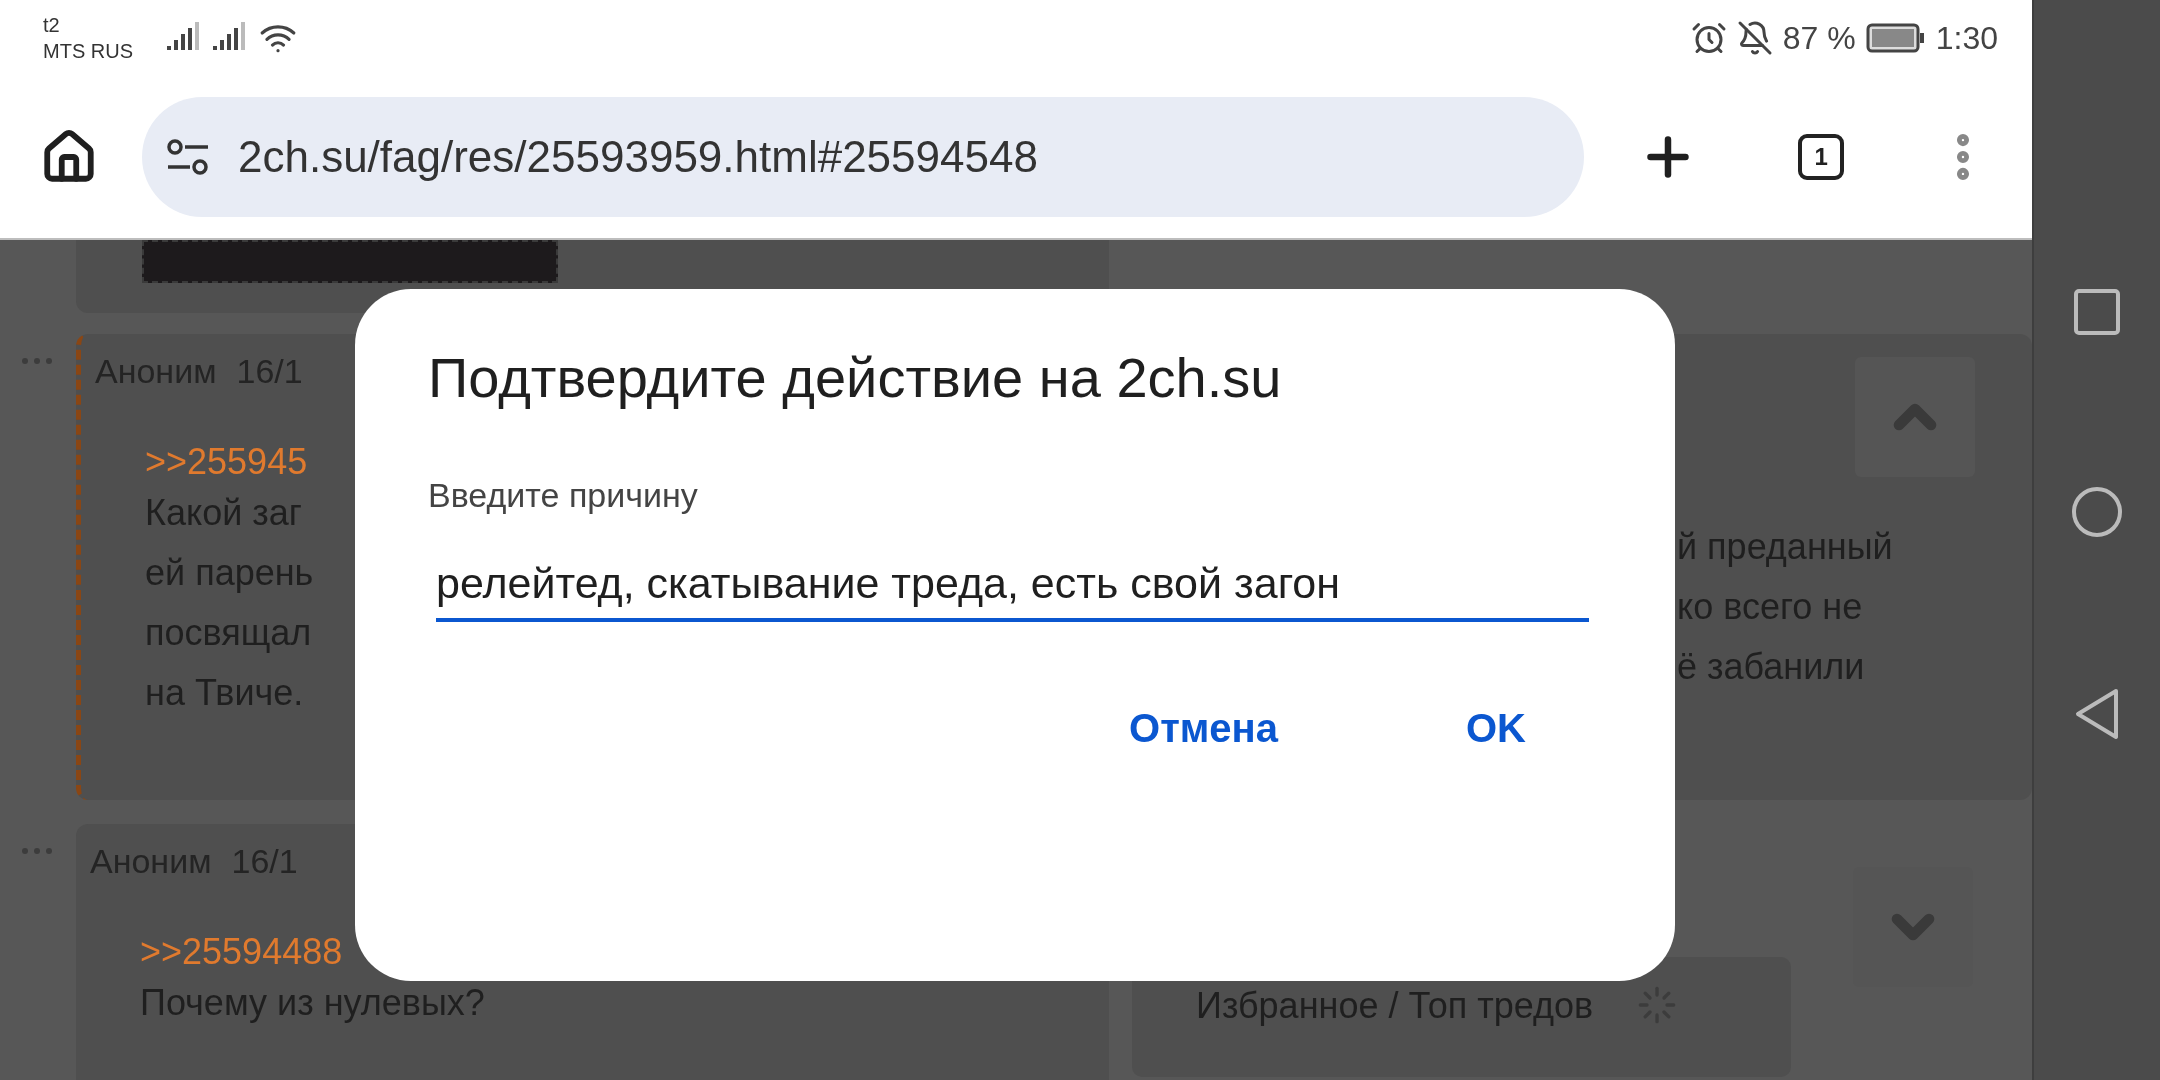 This screenshot has width=2160, height=1080. I want to click on carrier-label: t2, so click(52, 25).